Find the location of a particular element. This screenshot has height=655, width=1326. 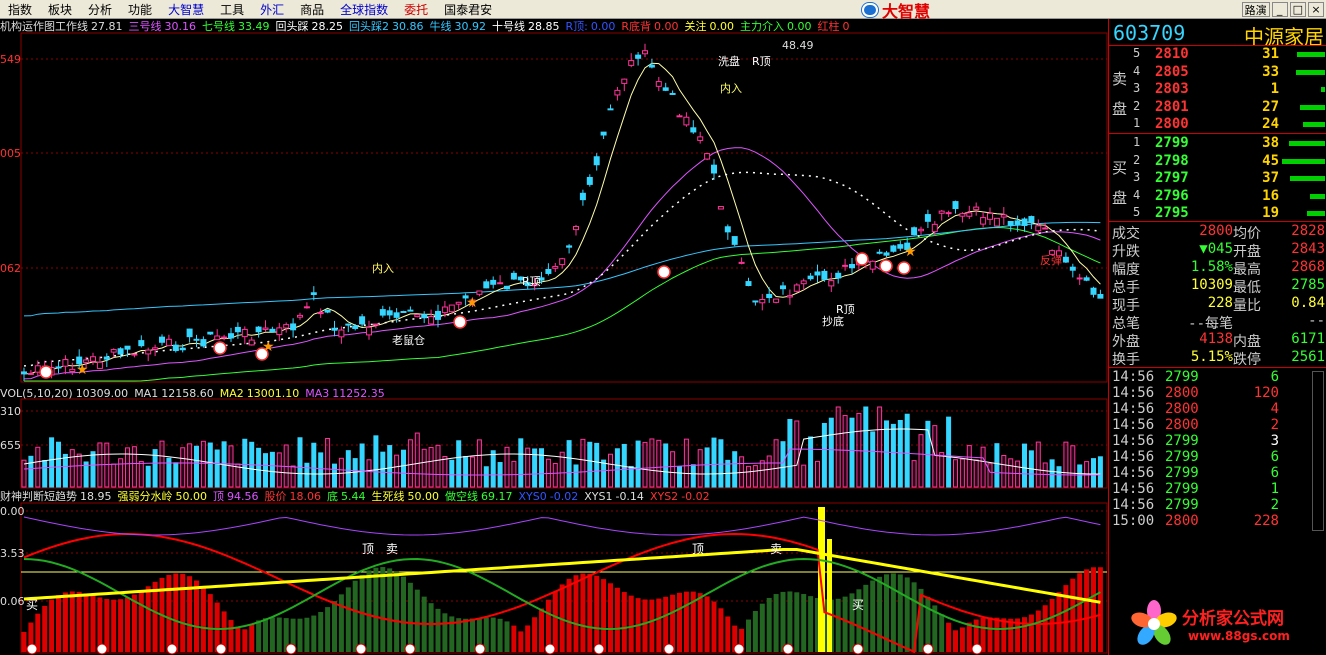

ask-row: 3 2803 1 is located at coordinates (1217, 89).